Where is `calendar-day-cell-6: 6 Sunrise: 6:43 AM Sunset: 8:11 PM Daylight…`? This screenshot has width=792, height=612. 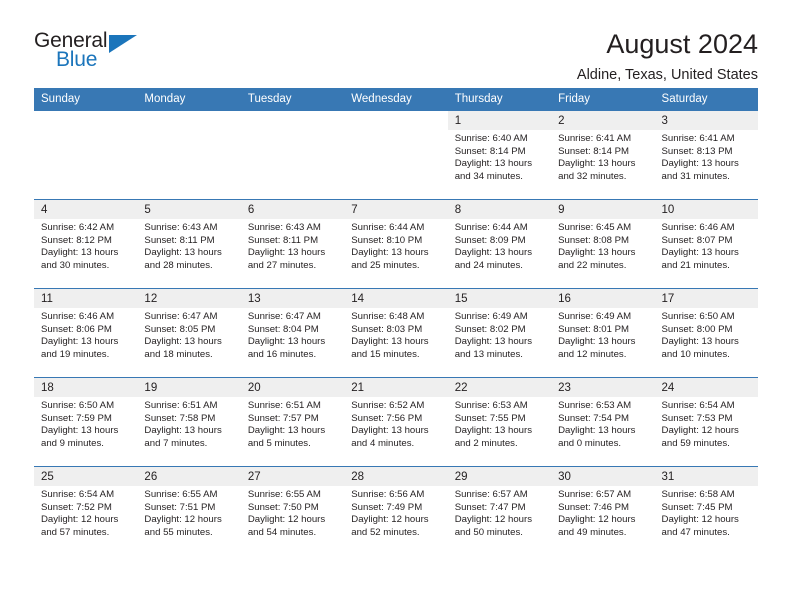
calendar-day-cell-6: 6 Sunrise: 6:43 AM Sunset: 8:11 PM Daylight… is located at coordinates (292, 244).